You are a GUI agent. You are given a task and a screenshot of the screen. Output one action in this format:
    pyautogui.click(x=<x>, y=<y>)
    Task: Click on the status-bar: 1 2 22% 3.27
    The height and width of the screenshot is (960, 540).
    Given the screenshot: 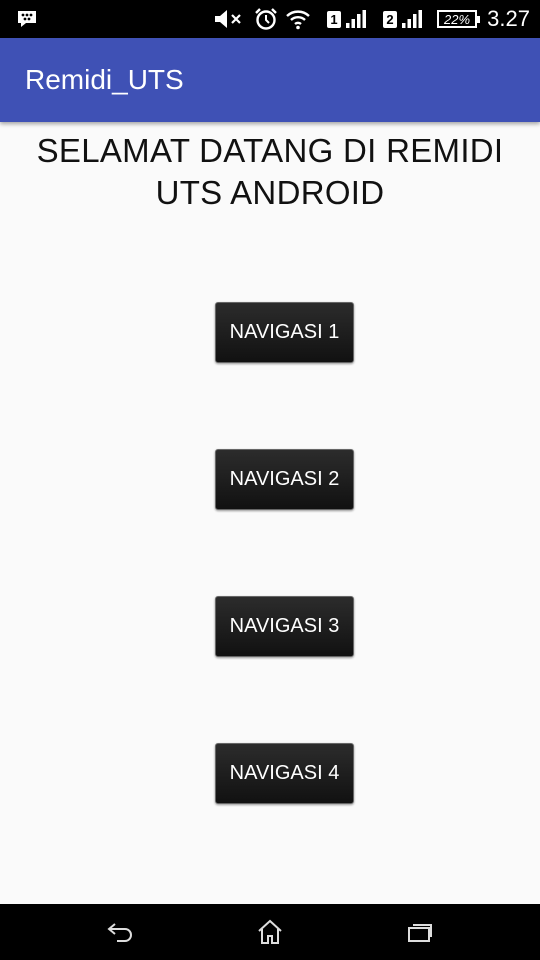 What is the action you would take?
    pyautogui.click(x=270, y=19)
    